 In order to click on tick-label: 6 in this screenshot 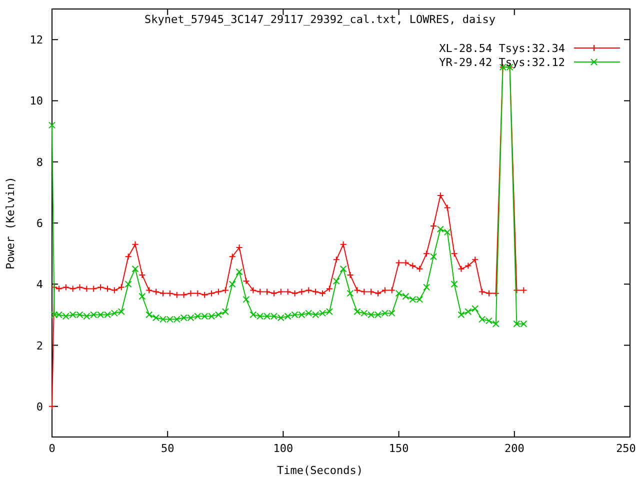, I will do `click(39, 223)`.